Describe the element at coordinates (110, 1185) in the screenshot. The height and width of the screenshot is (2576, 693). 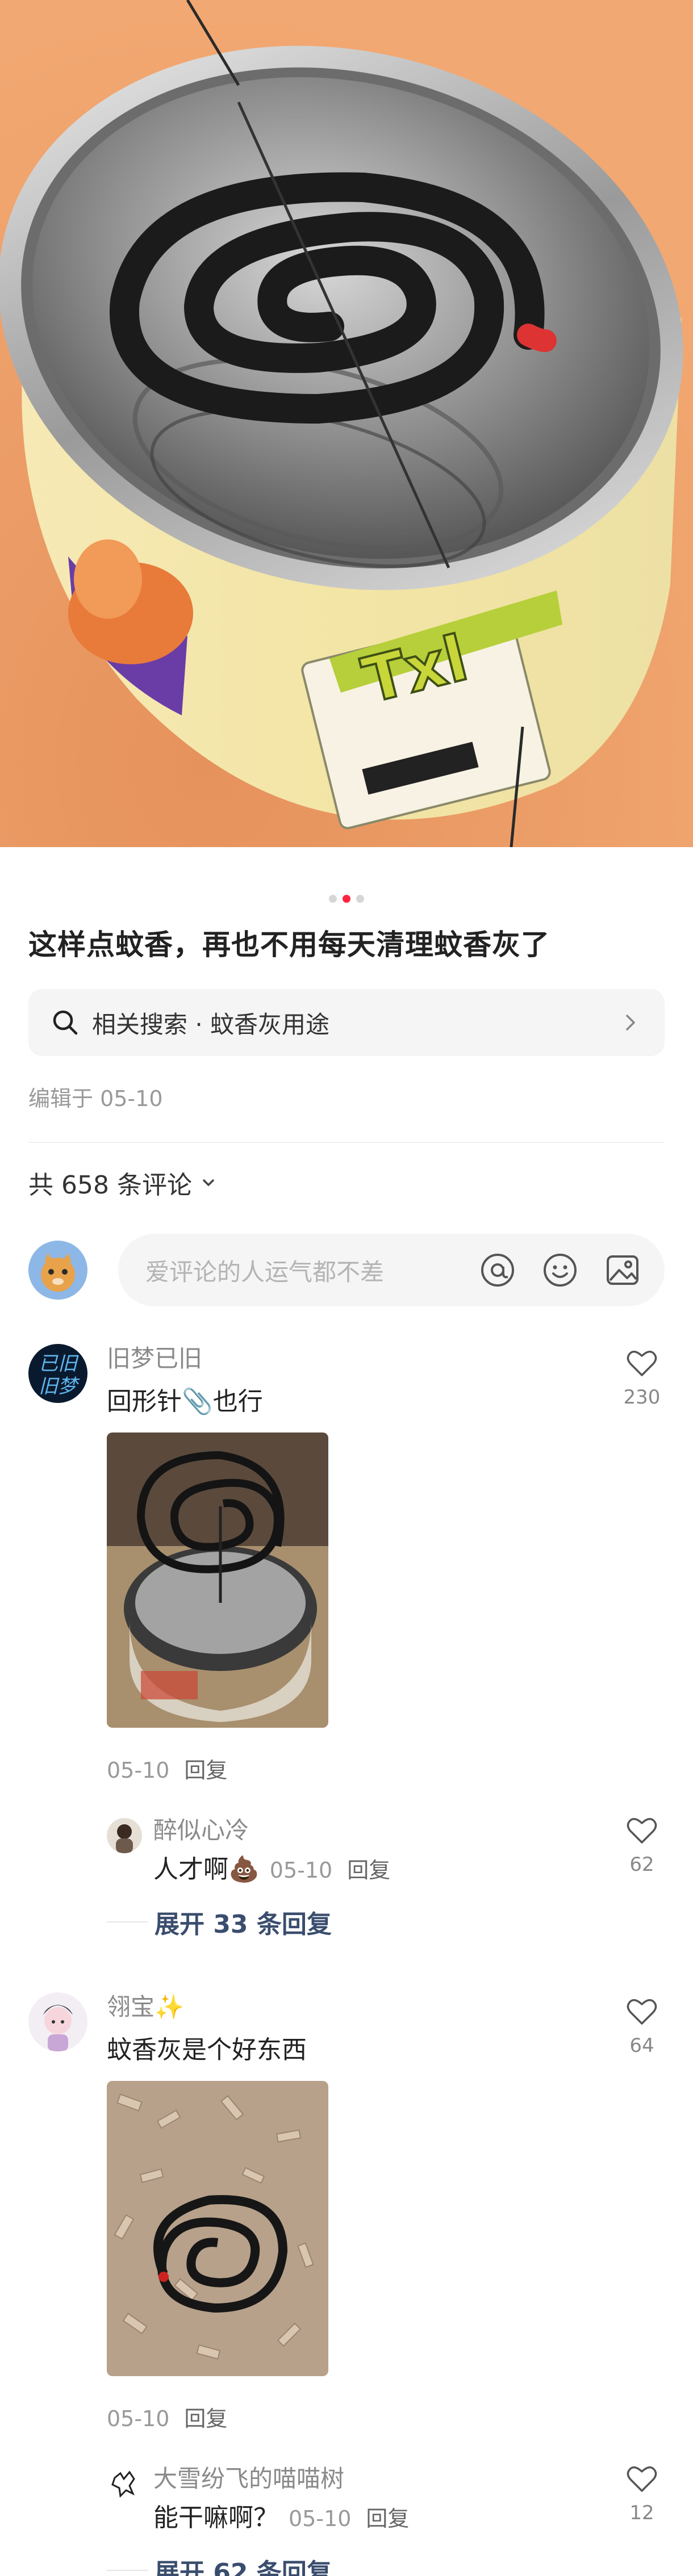
I see `comment-count-label: 共 658 条评论` at that location.